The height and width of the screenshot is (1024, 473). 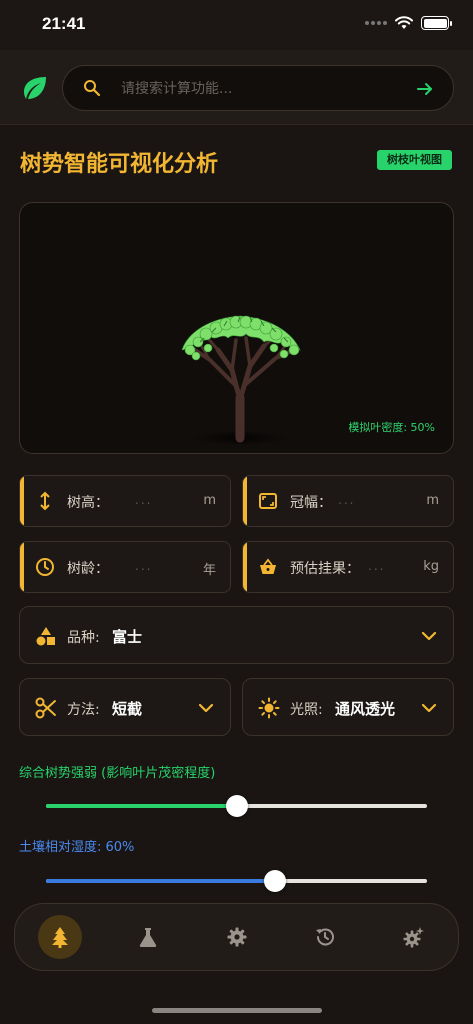 I want to click on moisture-slider-label: 土壤相对湿度: 60%, so click(x=77, y=847).